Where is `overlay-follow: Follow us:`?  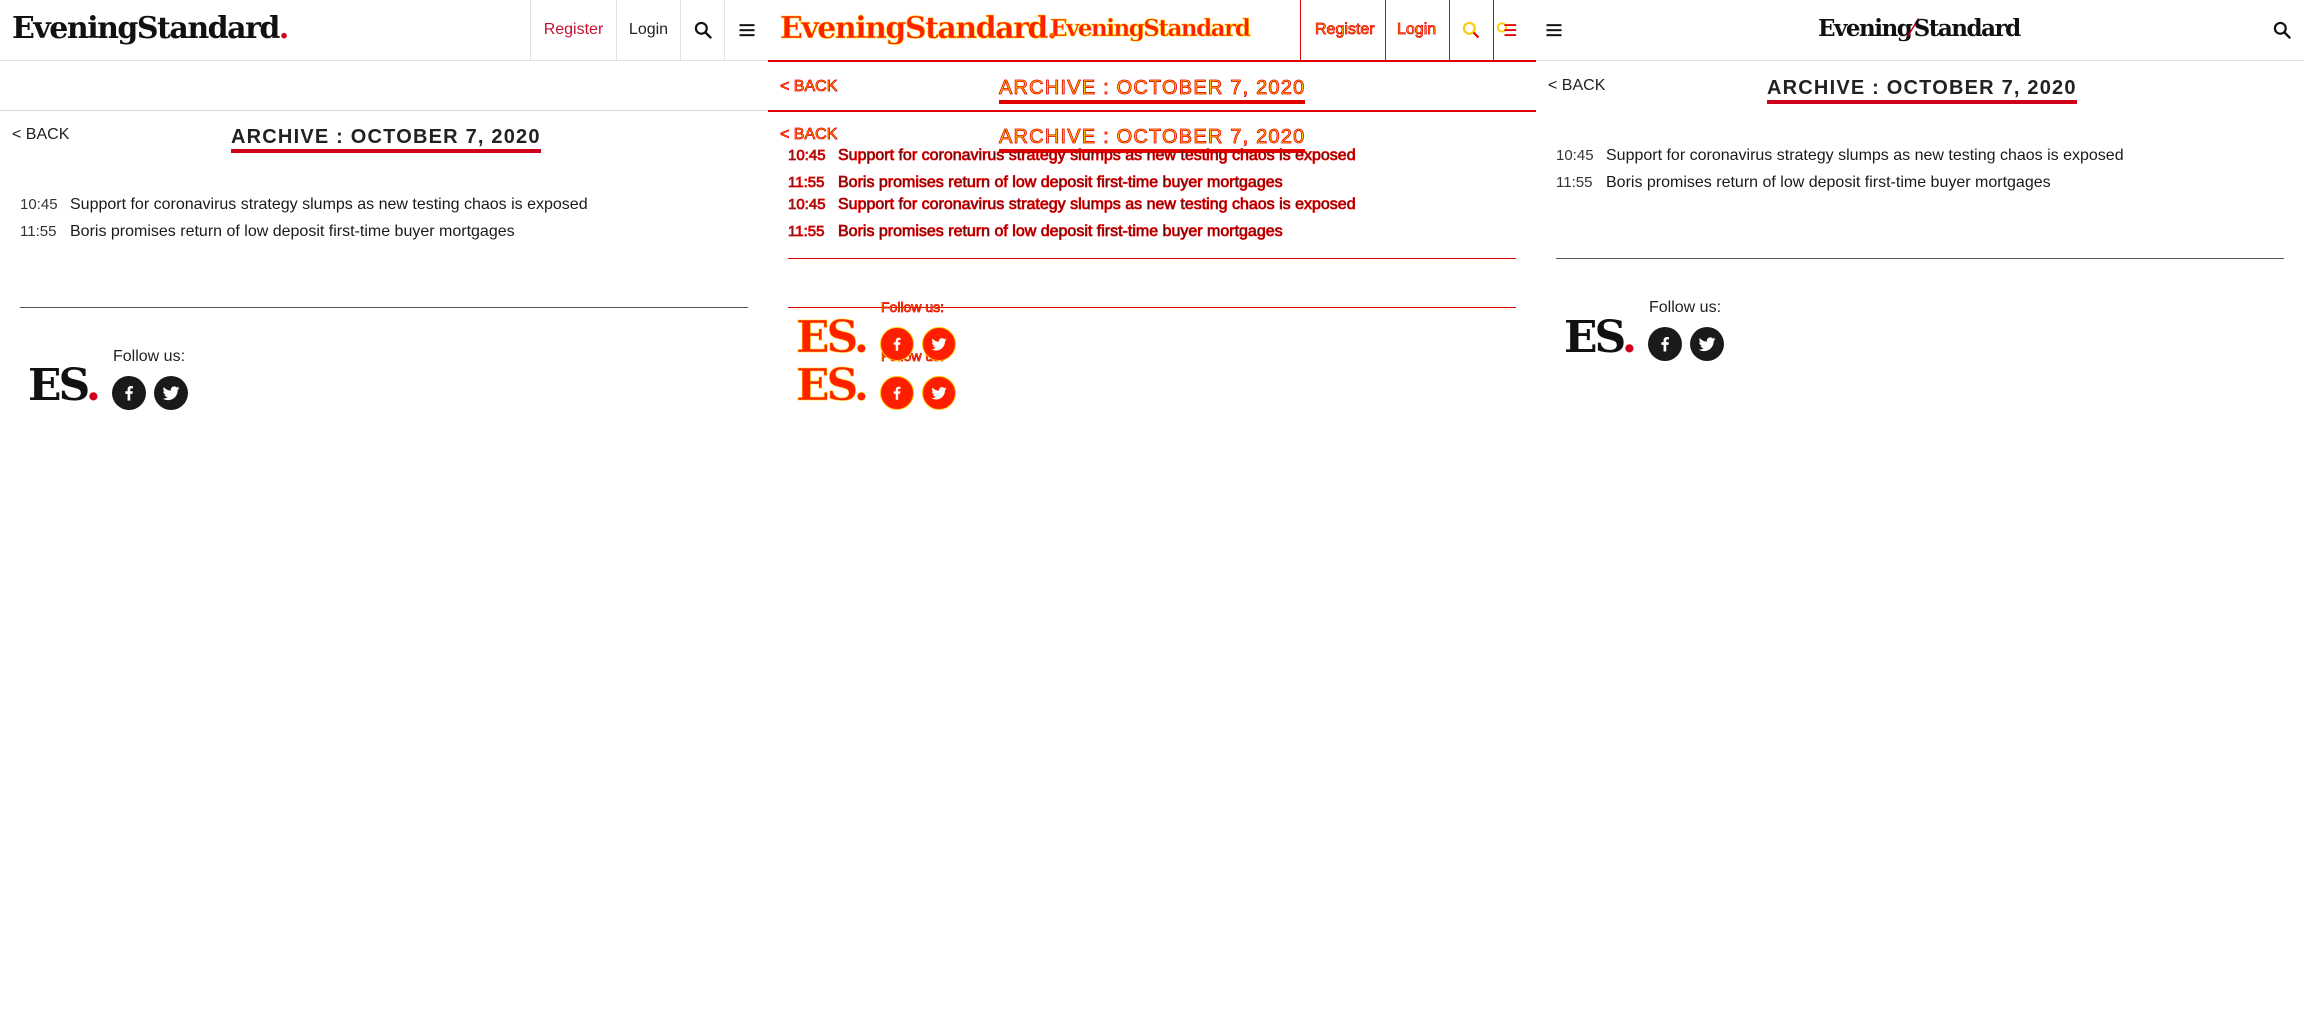 overlay-follow: Follow us: is located at coordinates (913, 307).